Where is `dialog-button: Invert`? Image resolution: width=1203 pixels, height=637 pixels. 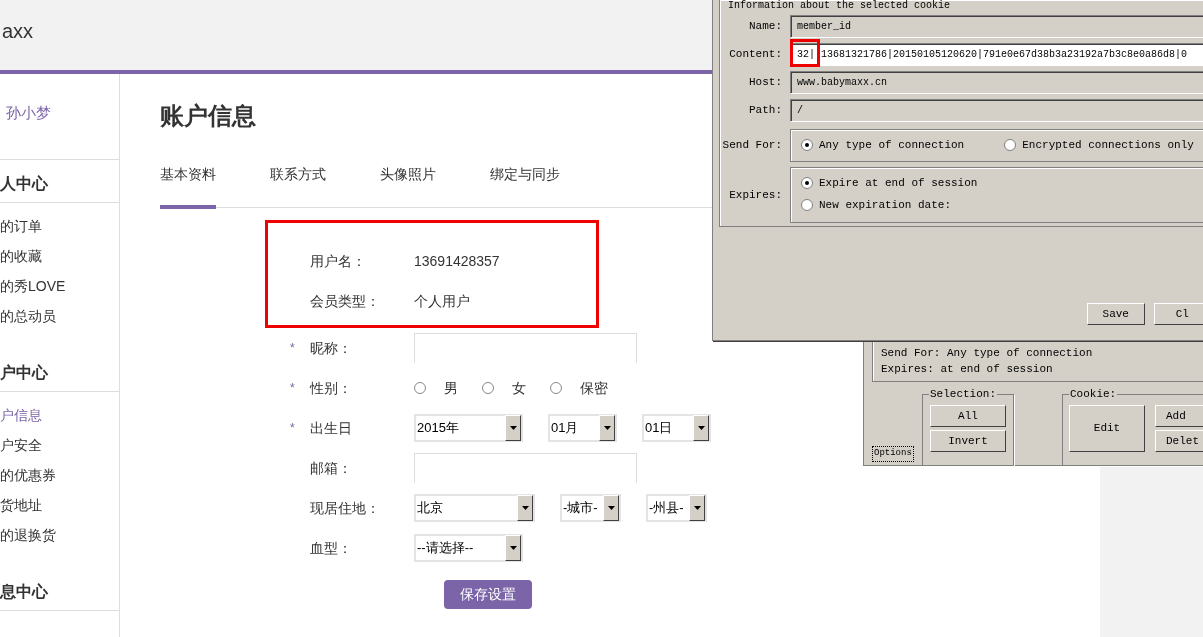 dialog-button: Invert is located at coordinates (968, 441).